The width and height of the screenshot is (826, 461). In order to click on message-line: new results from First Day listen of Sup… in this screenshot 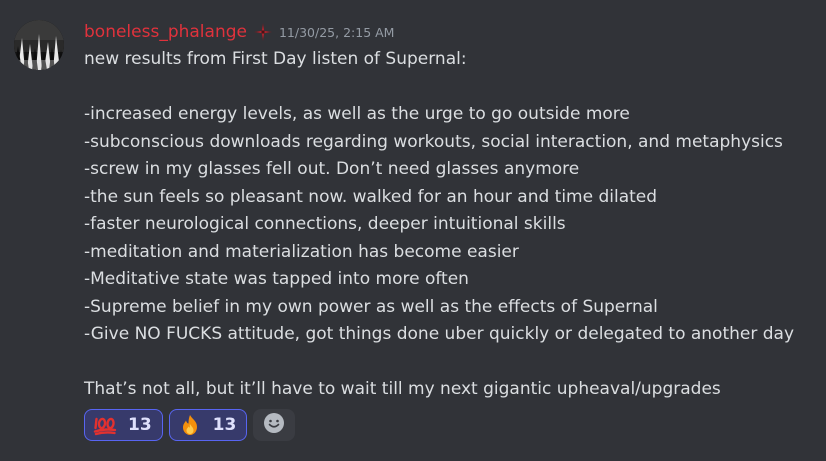, I will do `click(275, 59)`.